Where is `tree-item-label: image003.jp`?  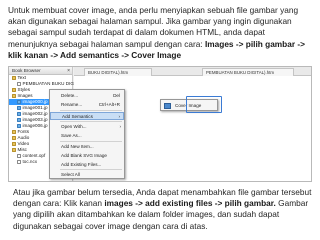
tree-item-label: image003.jp is located at coordinates (35, 119).